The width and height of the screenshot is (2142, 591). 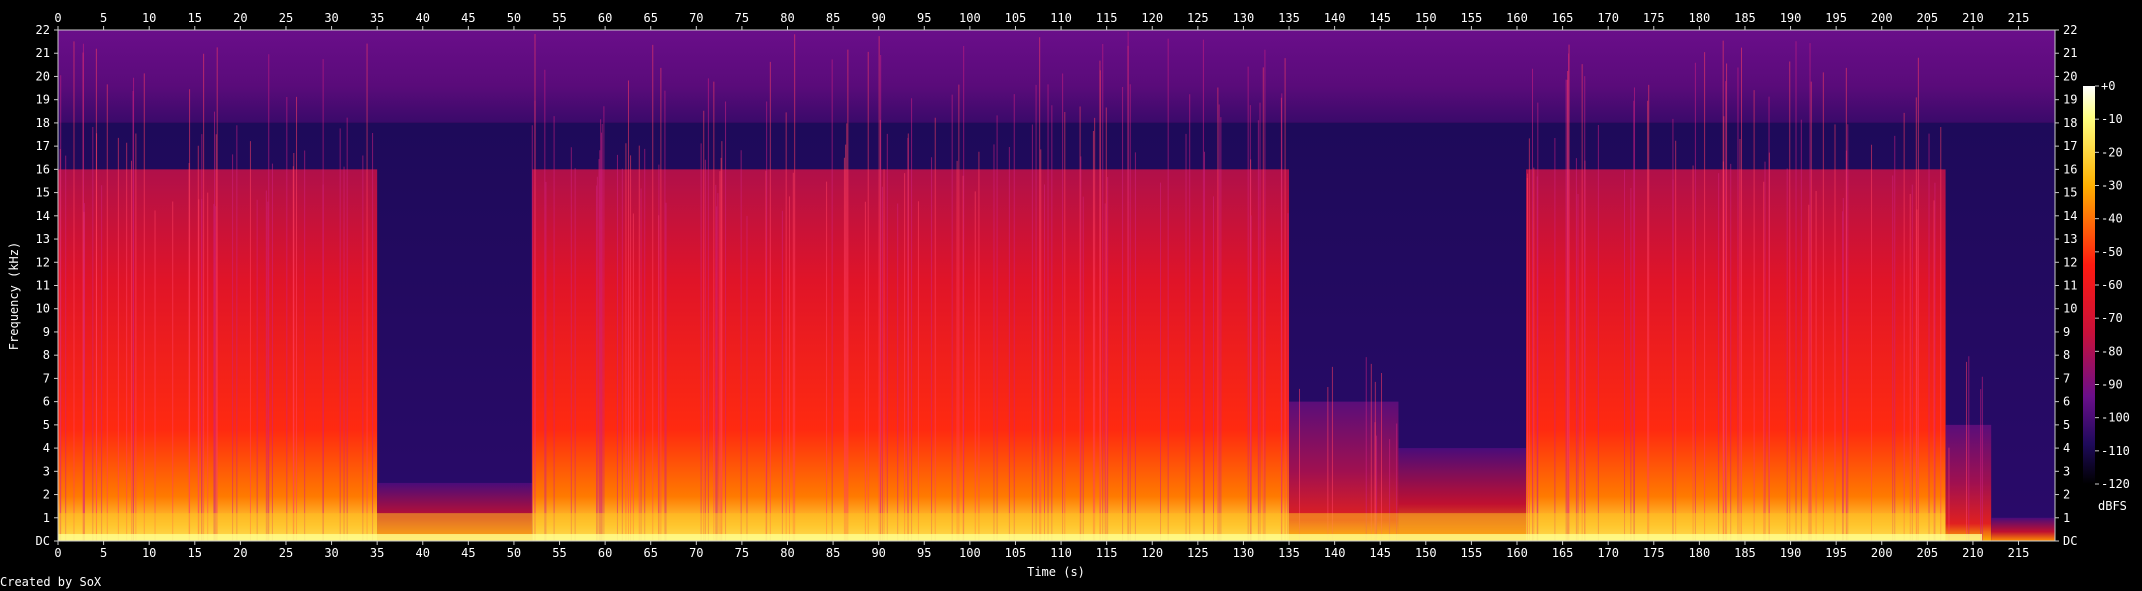 I want to click on y-tick-label-right: 10, so click(x=2070, y=309).